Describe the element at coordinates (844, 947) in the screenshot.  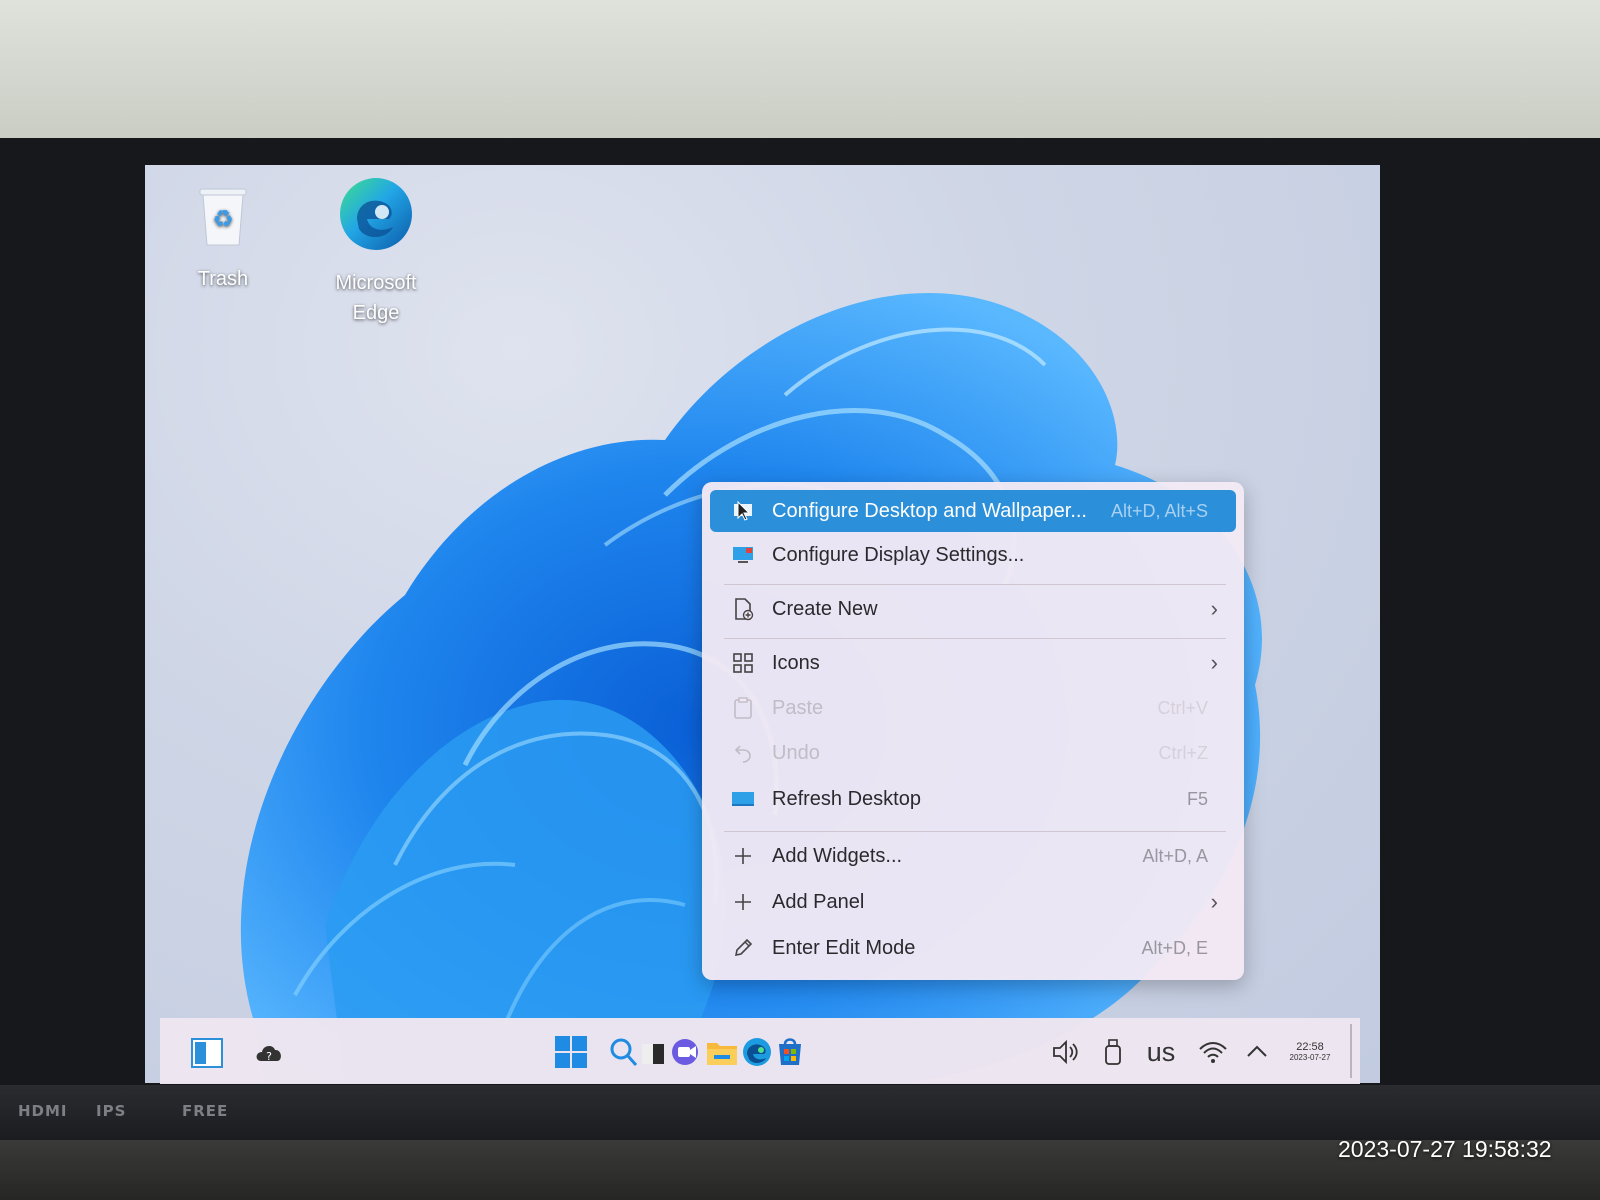
I see `menu-item-label: Enter Edit Mode` at that location.